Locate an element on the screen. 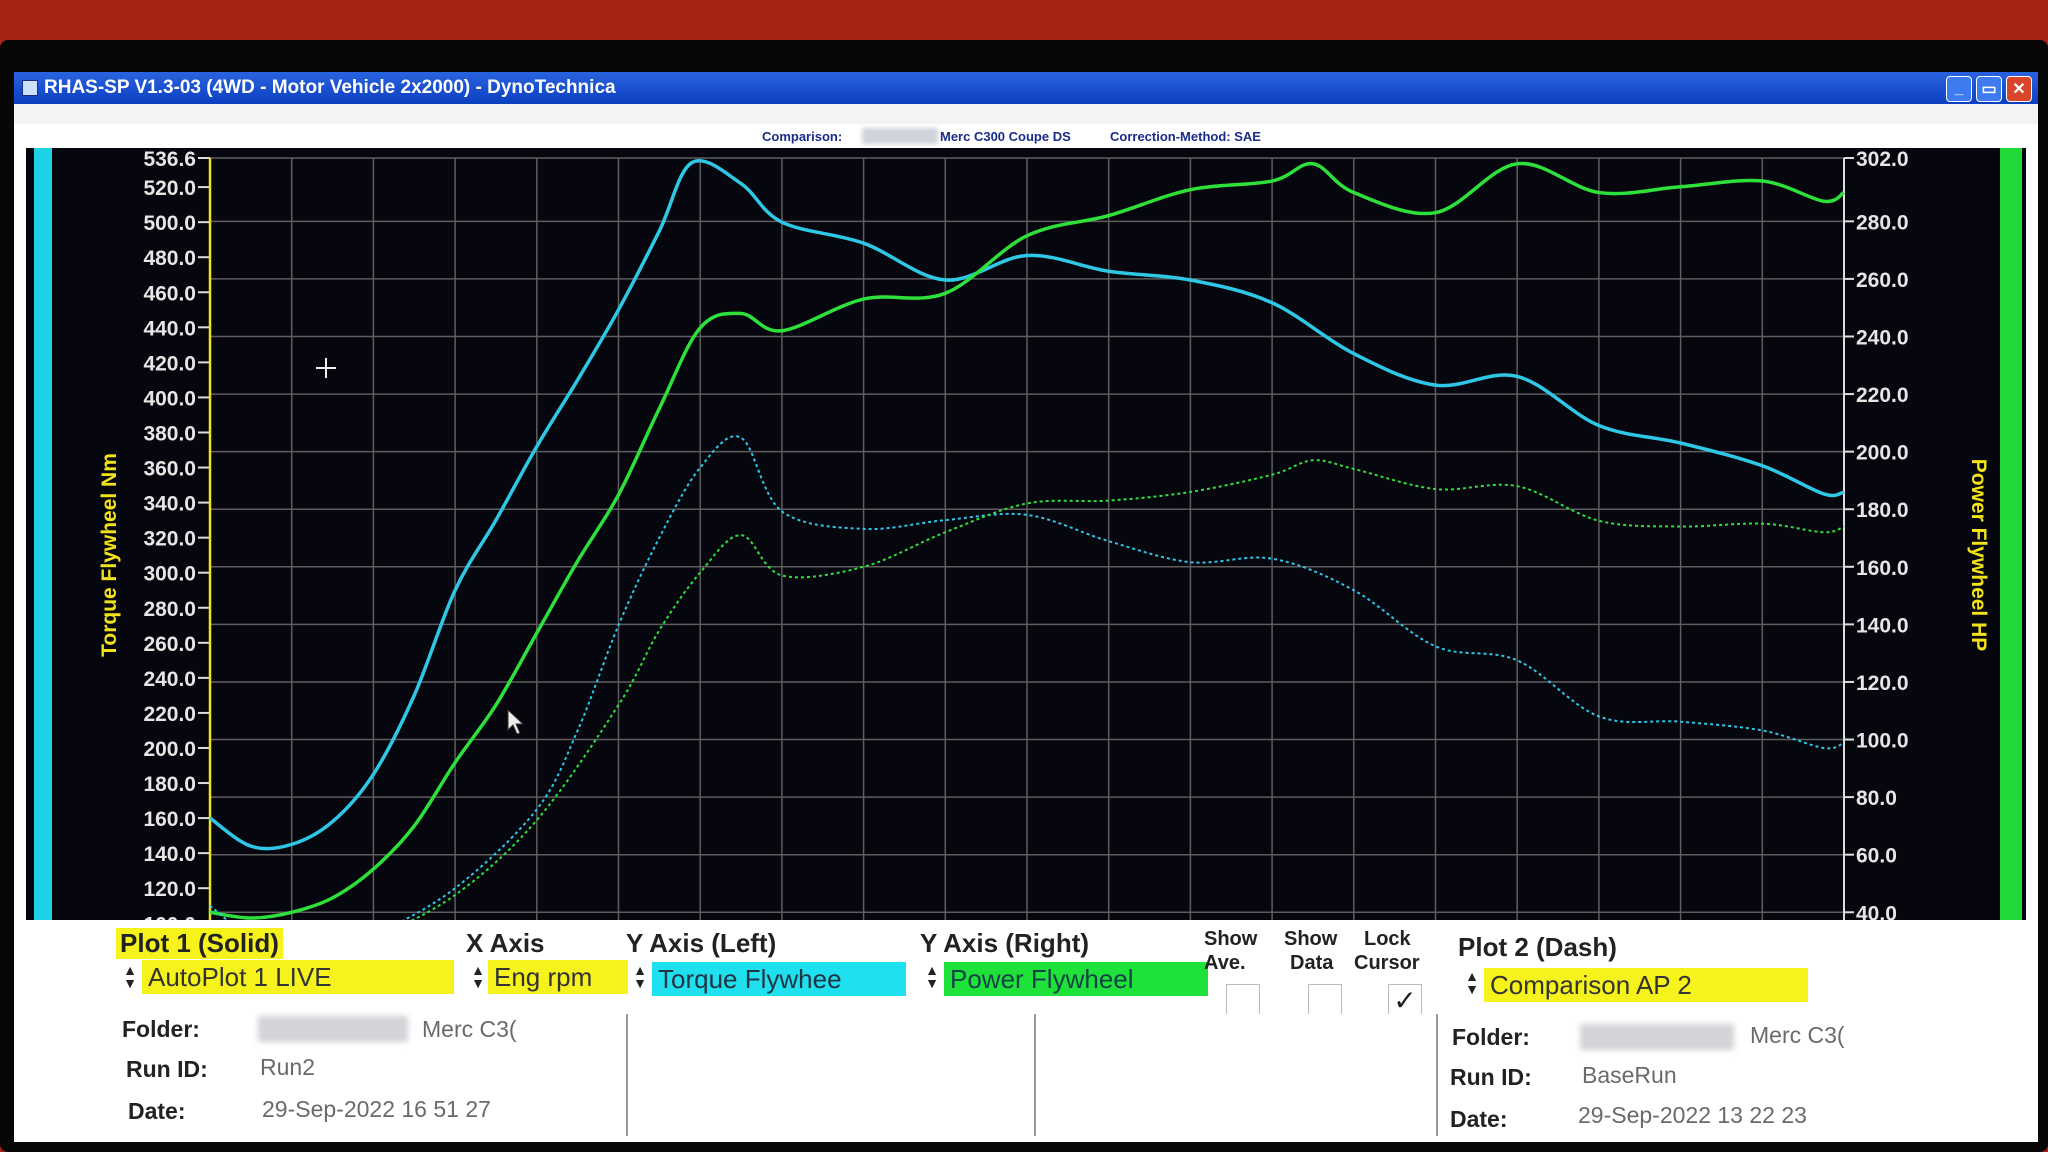 The image size is (2048, 1152). vehicle-name: Merc C300 Coupe DS is located at coordinates (1005, 136).